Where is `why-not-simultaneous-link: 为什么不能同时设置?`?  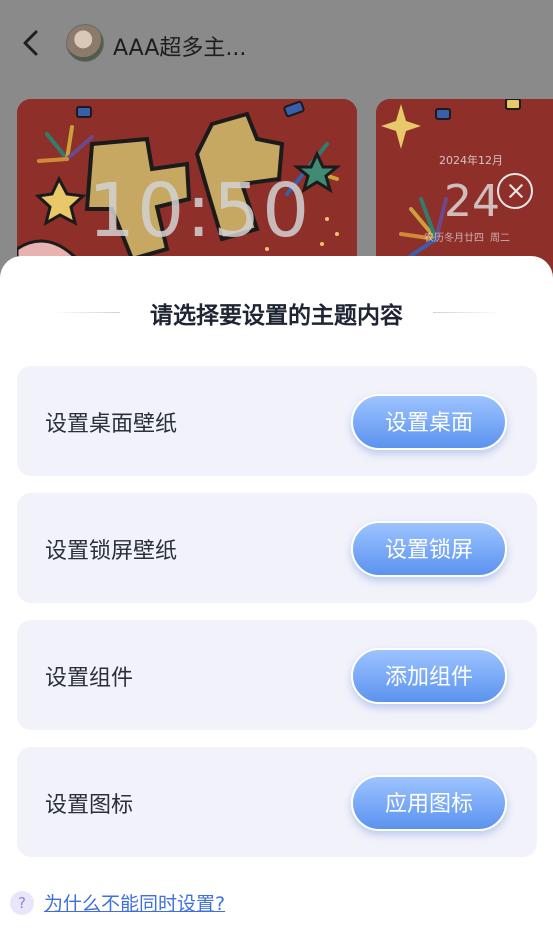
why-not-simultaneous-link: 为什么不能同时设置? is located at coordinates (134, 902).